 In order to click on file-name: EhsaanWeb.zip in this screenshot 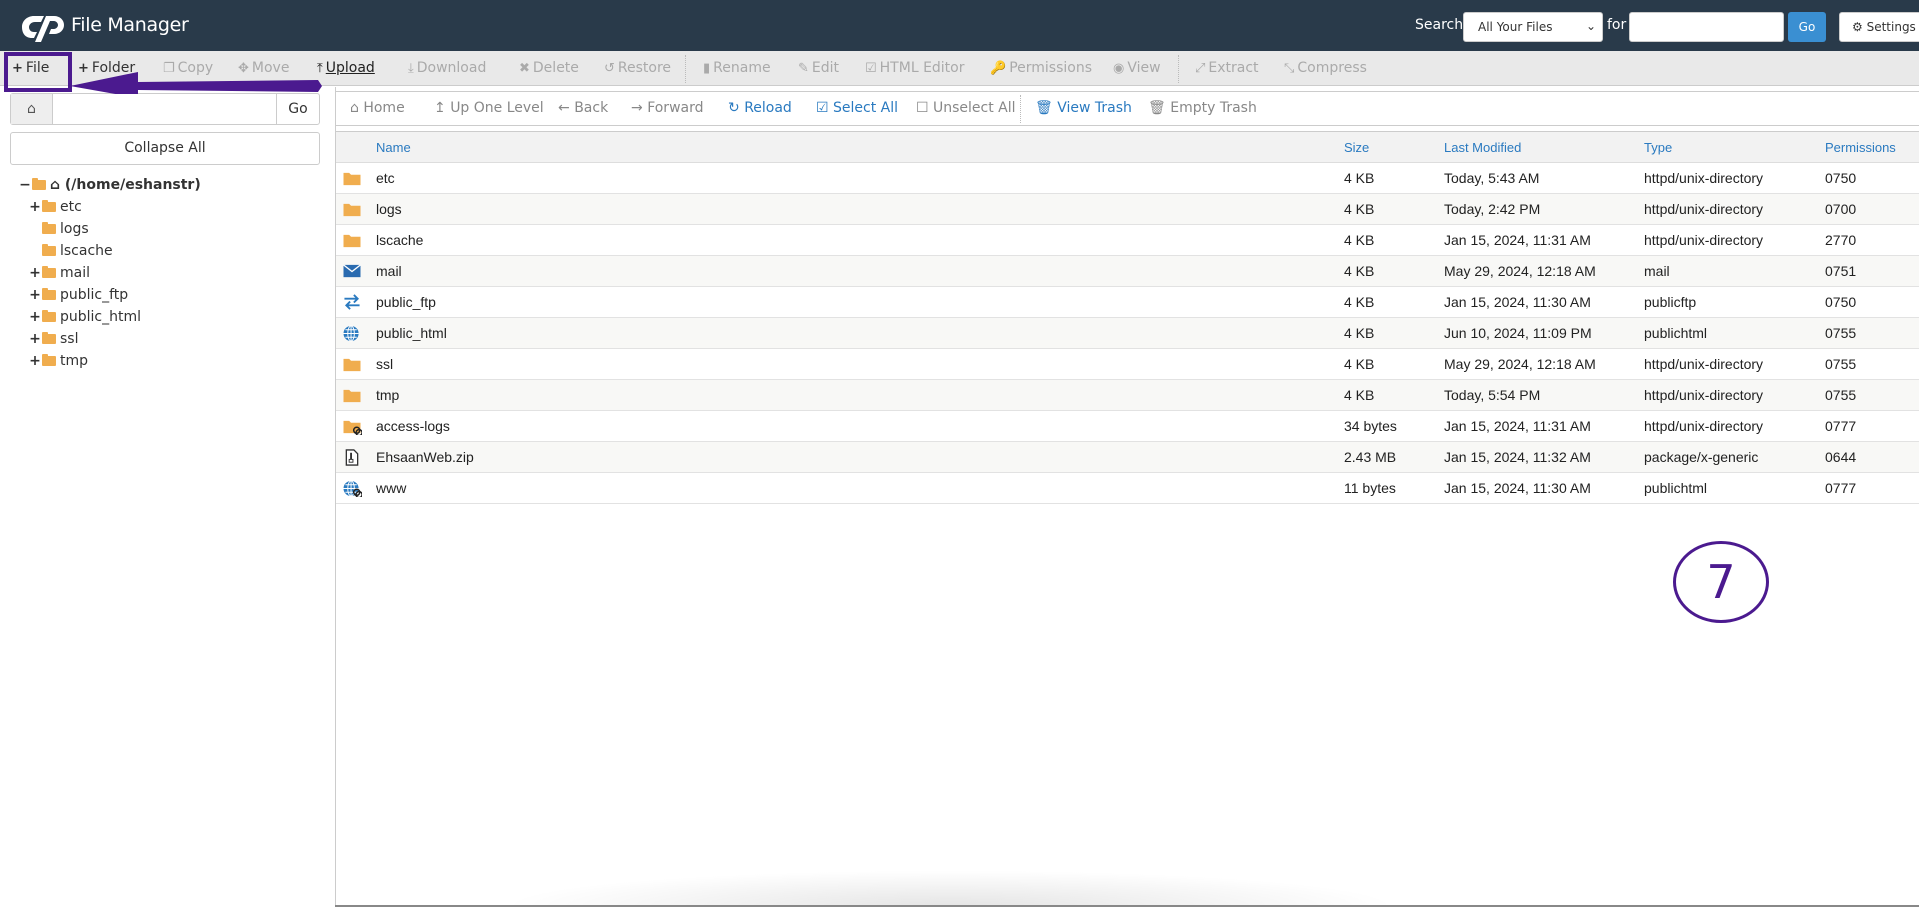, I will do `click(425, 457)`.